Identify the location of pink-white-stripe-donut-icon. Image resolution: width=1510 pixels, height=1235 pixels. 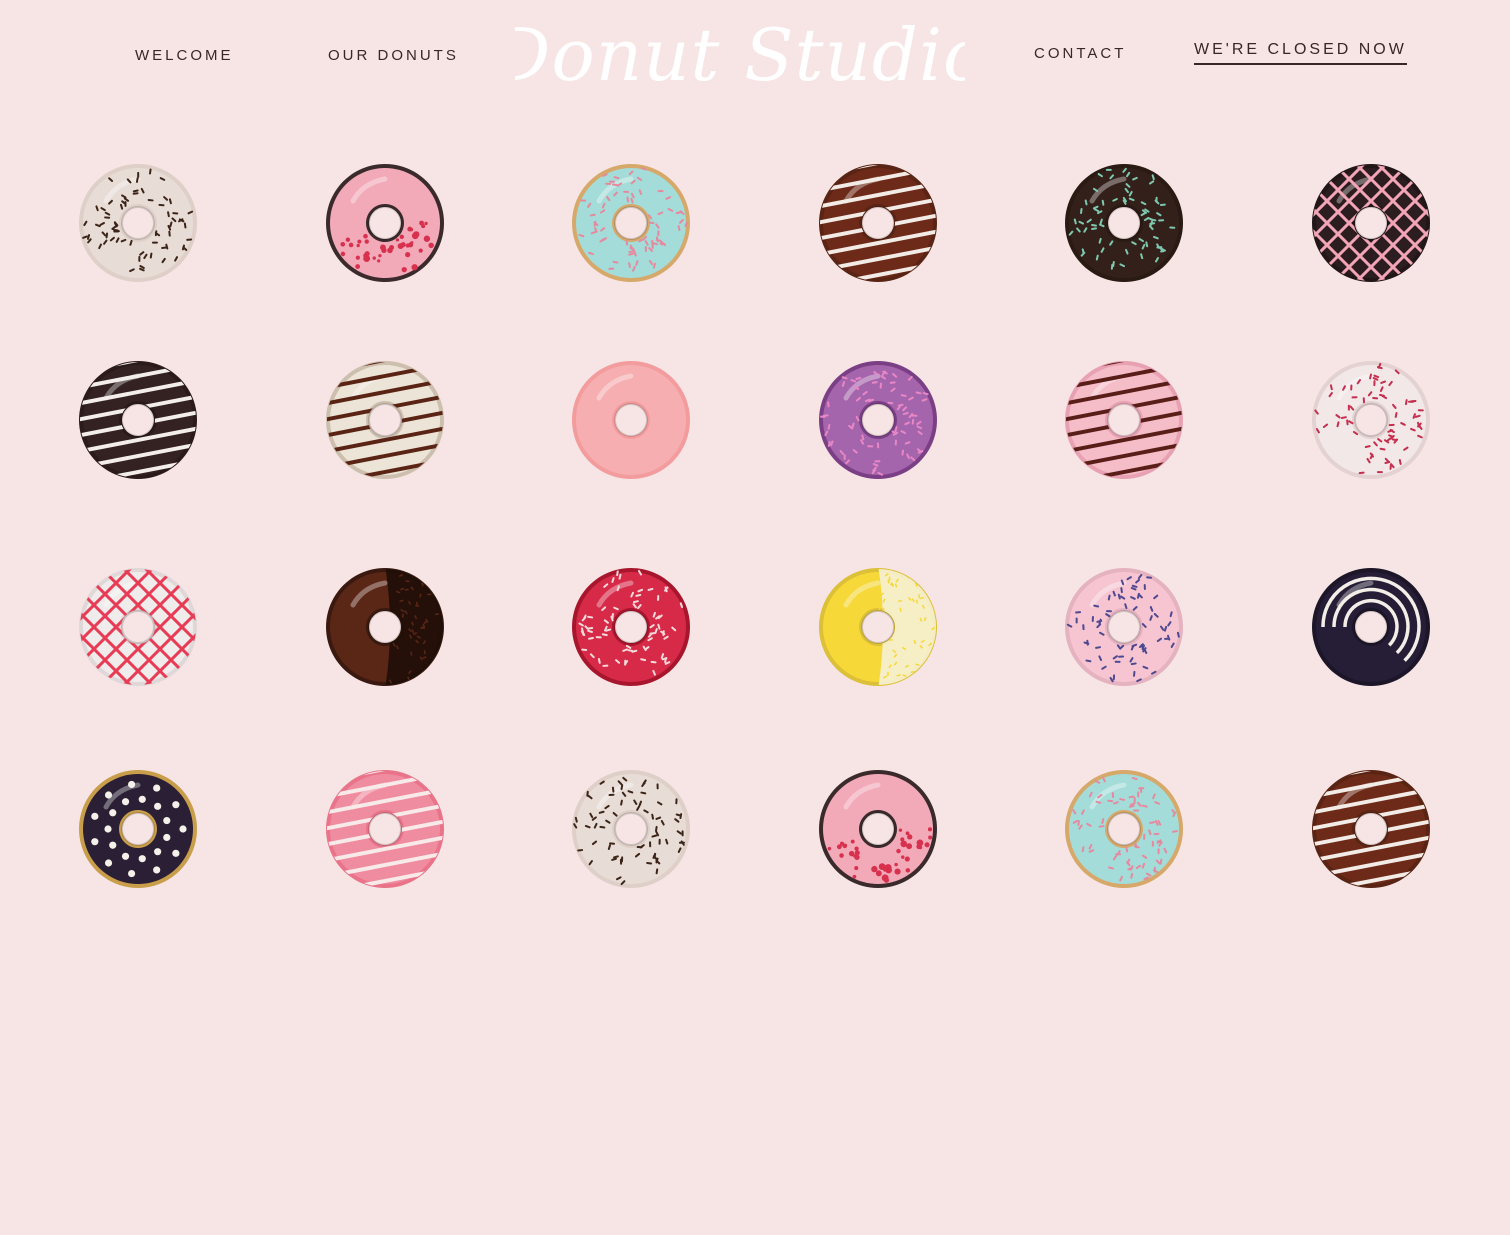
(385, 829).